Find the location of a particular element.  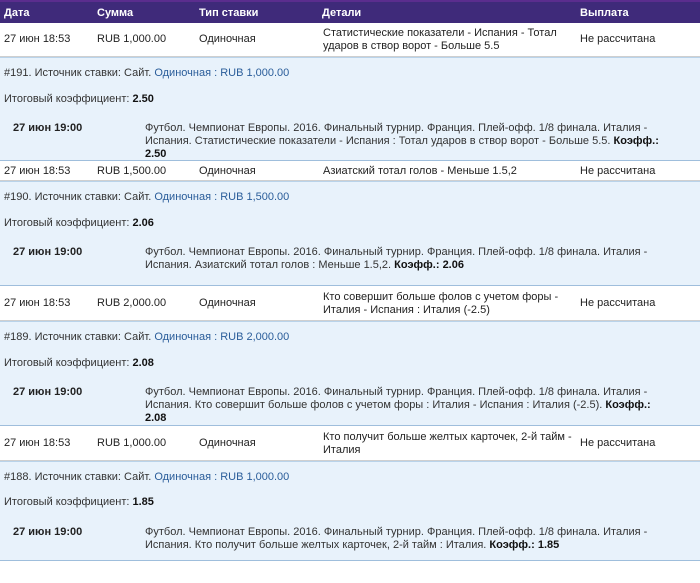

bet-total-coefficient: Итоговый коэффициент: 2.50 is located at coordinates (79, 99).